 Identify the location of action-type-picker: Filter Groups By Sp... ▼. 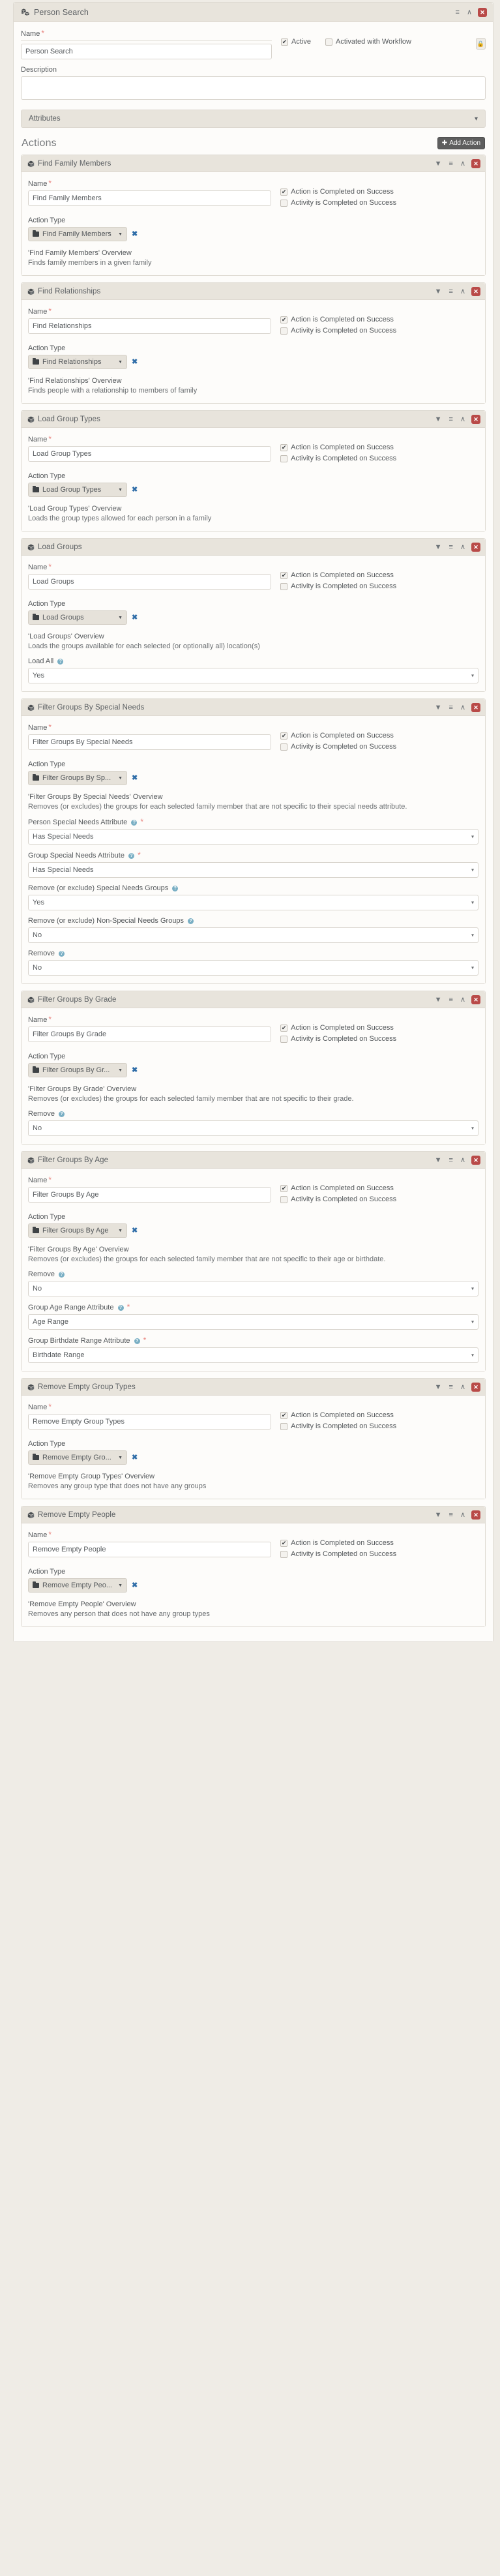
(77, 778).